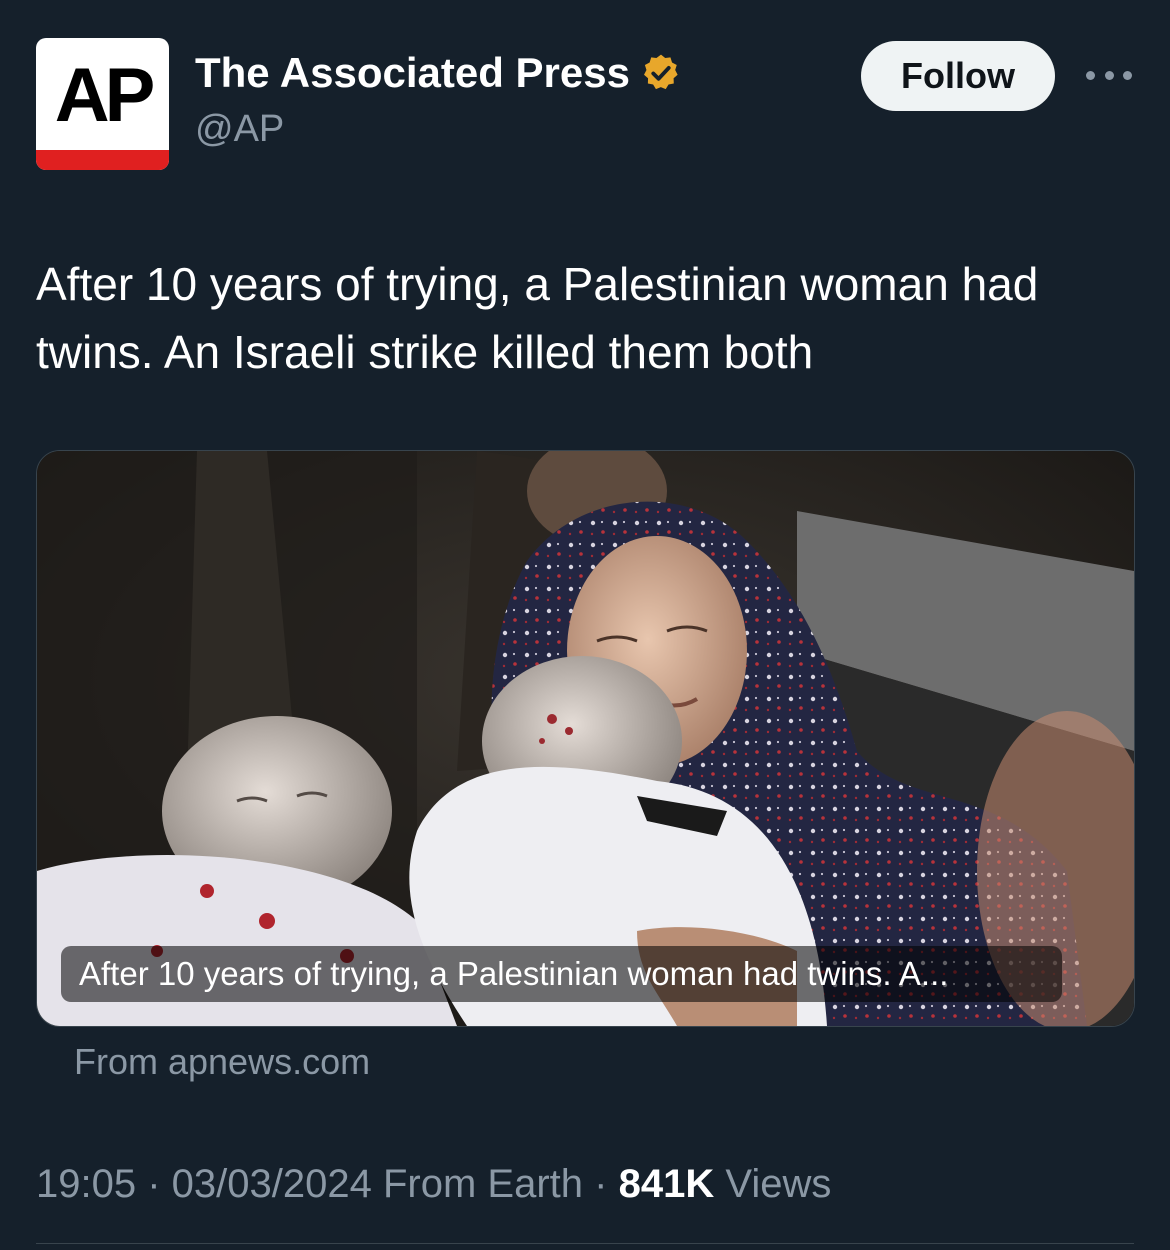 The image size is (1170, 1250). I want to click on views-label: Views, so click(778, 1184).